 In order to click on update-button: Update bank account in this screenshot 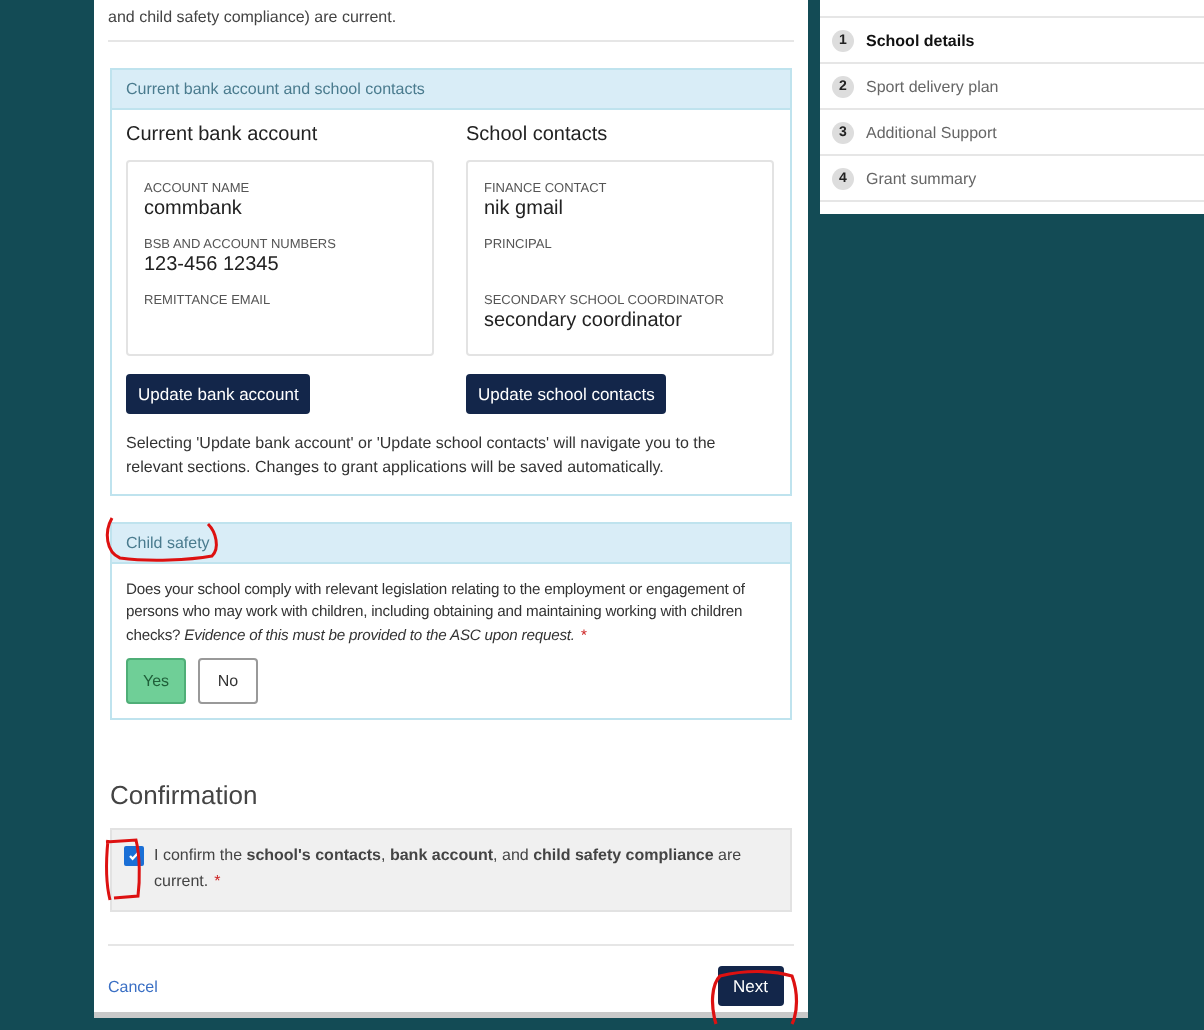, I will do `click(218, 394)`.